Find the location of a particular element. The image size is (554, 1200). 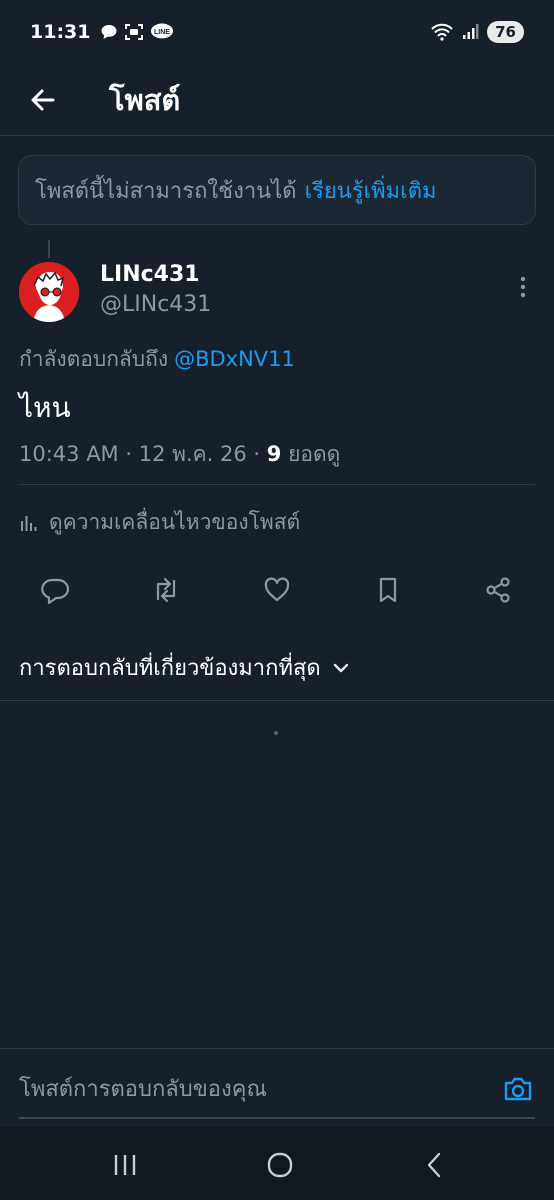

chevron-down-icon is located at coordinates (340, 667).